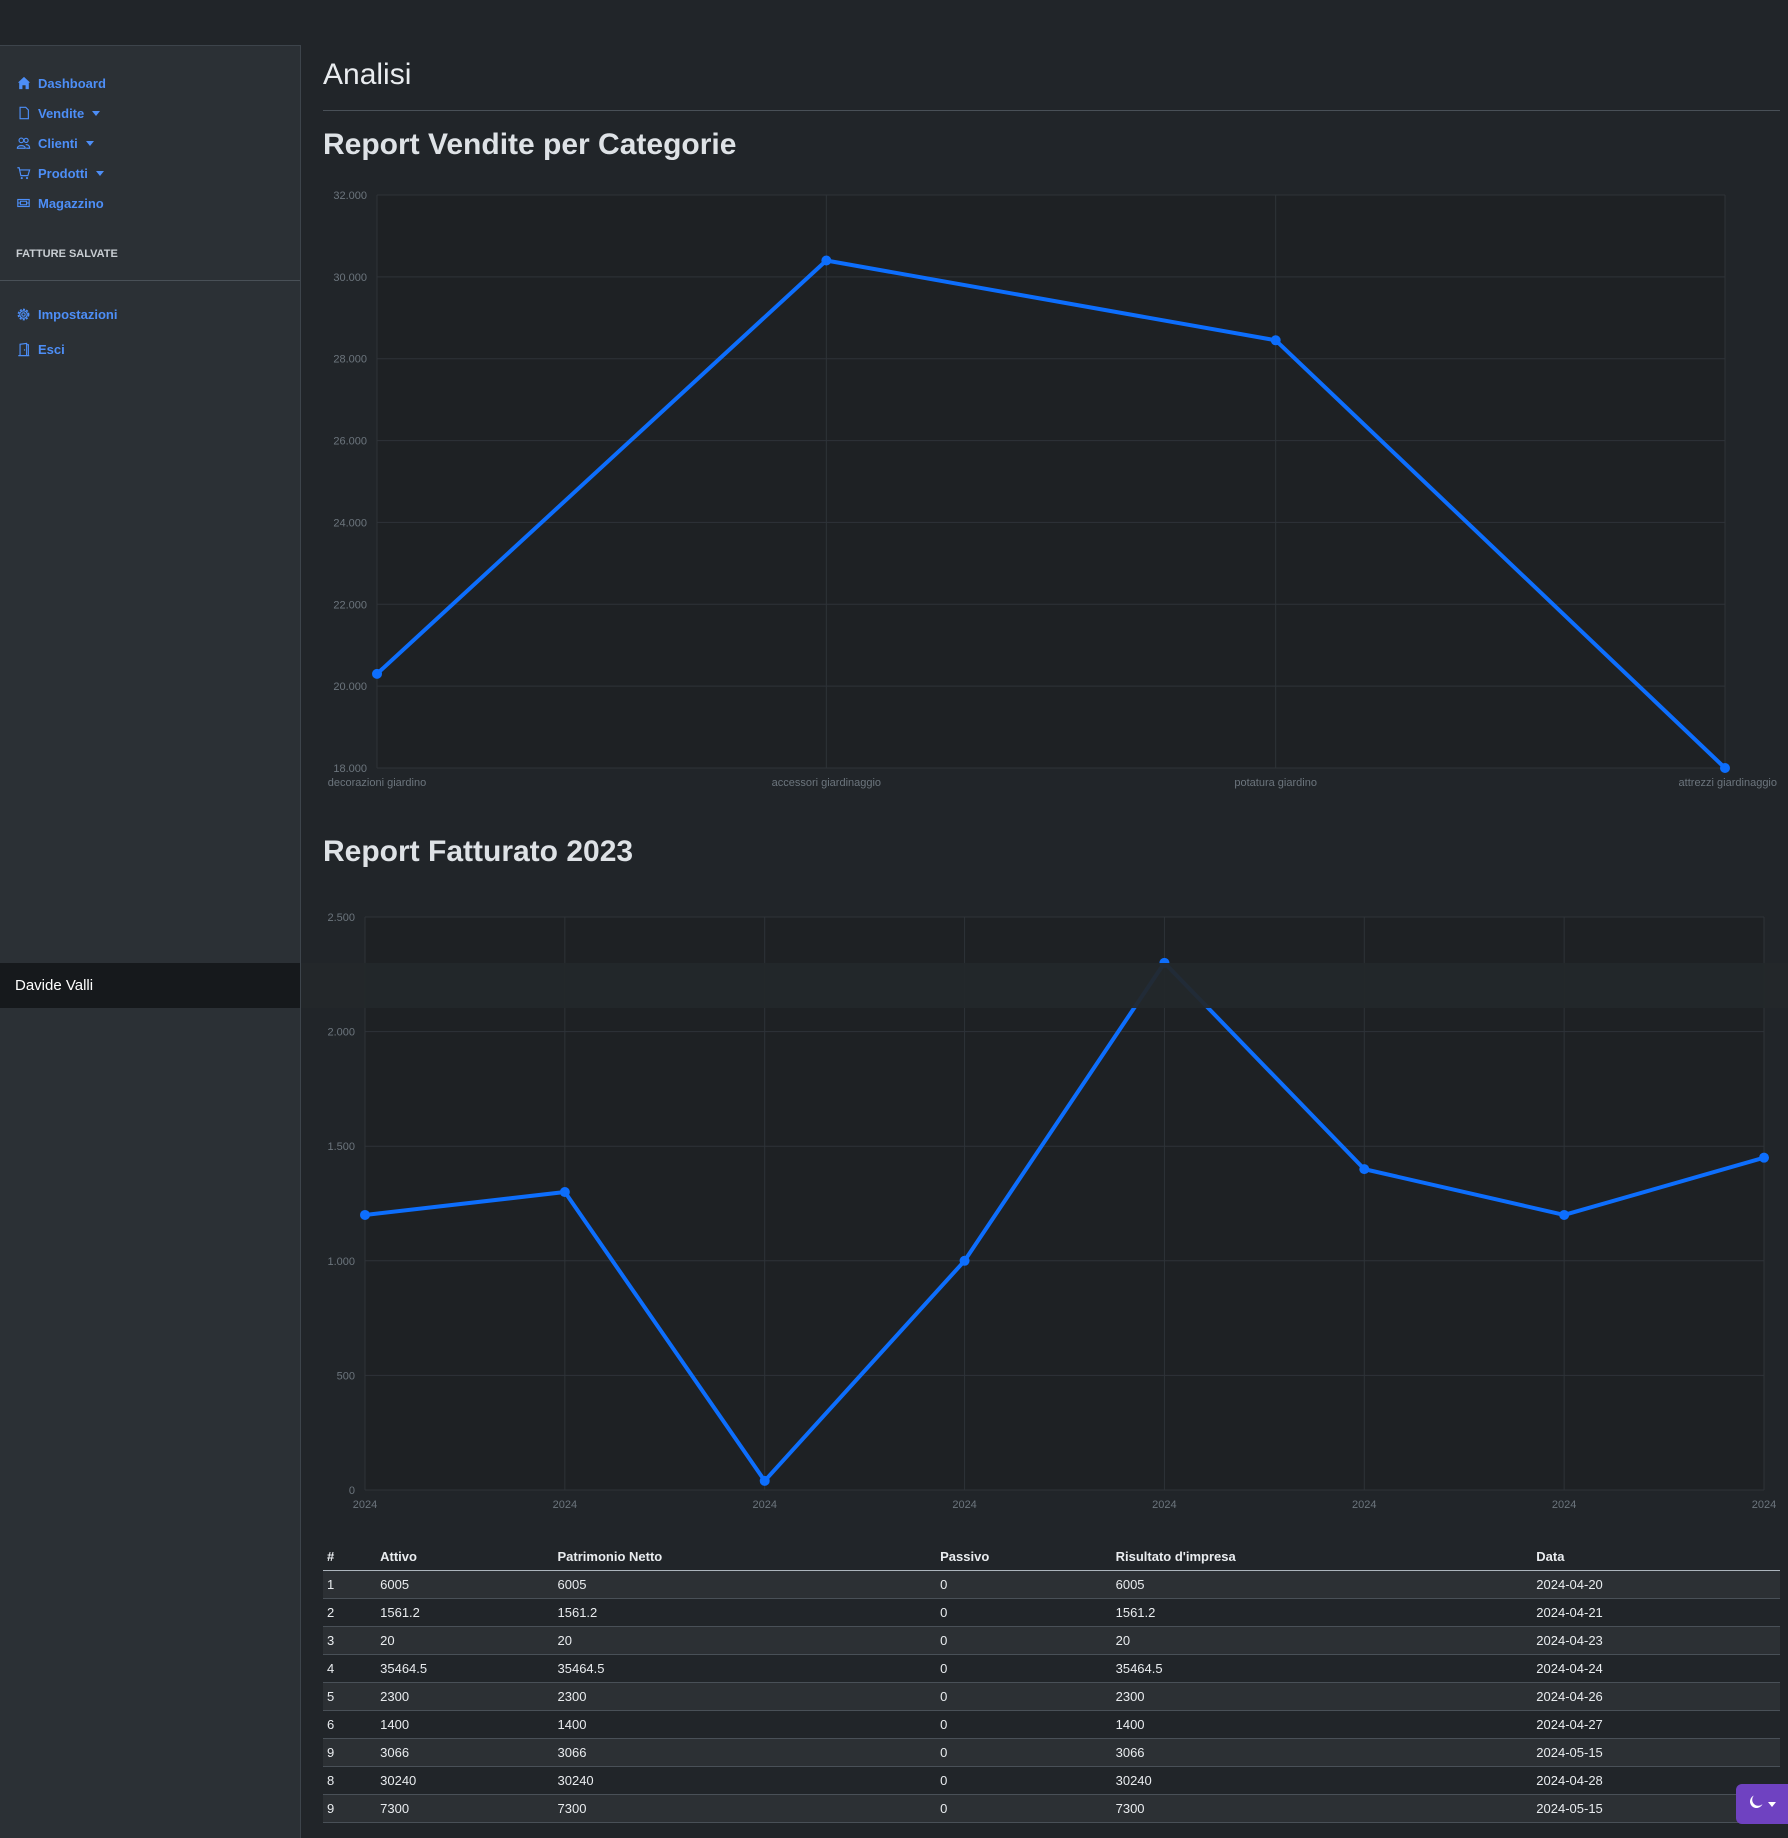 The width and height of the screenshot is (1788, 1838). Describe the element at coordinates (1656, 1724) in the screenshot. I see `table-cell: 2024-04-27` at that location.